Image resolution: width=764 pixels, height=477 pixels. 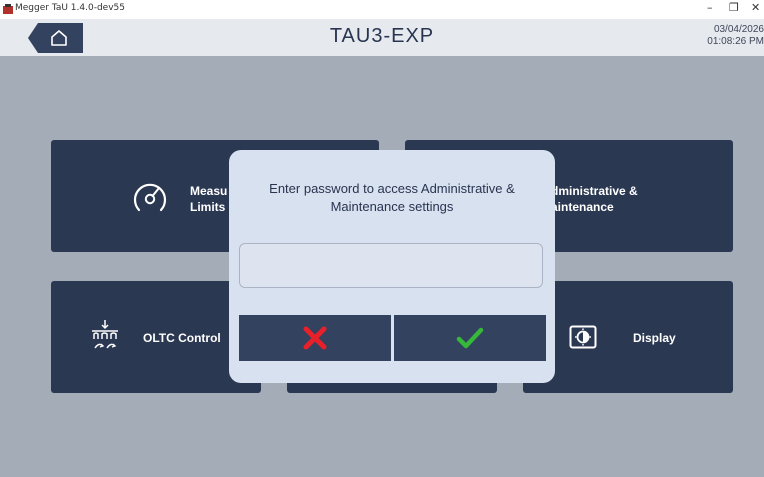 I want to click on minimize-button: –, so click(x=710, y=7).